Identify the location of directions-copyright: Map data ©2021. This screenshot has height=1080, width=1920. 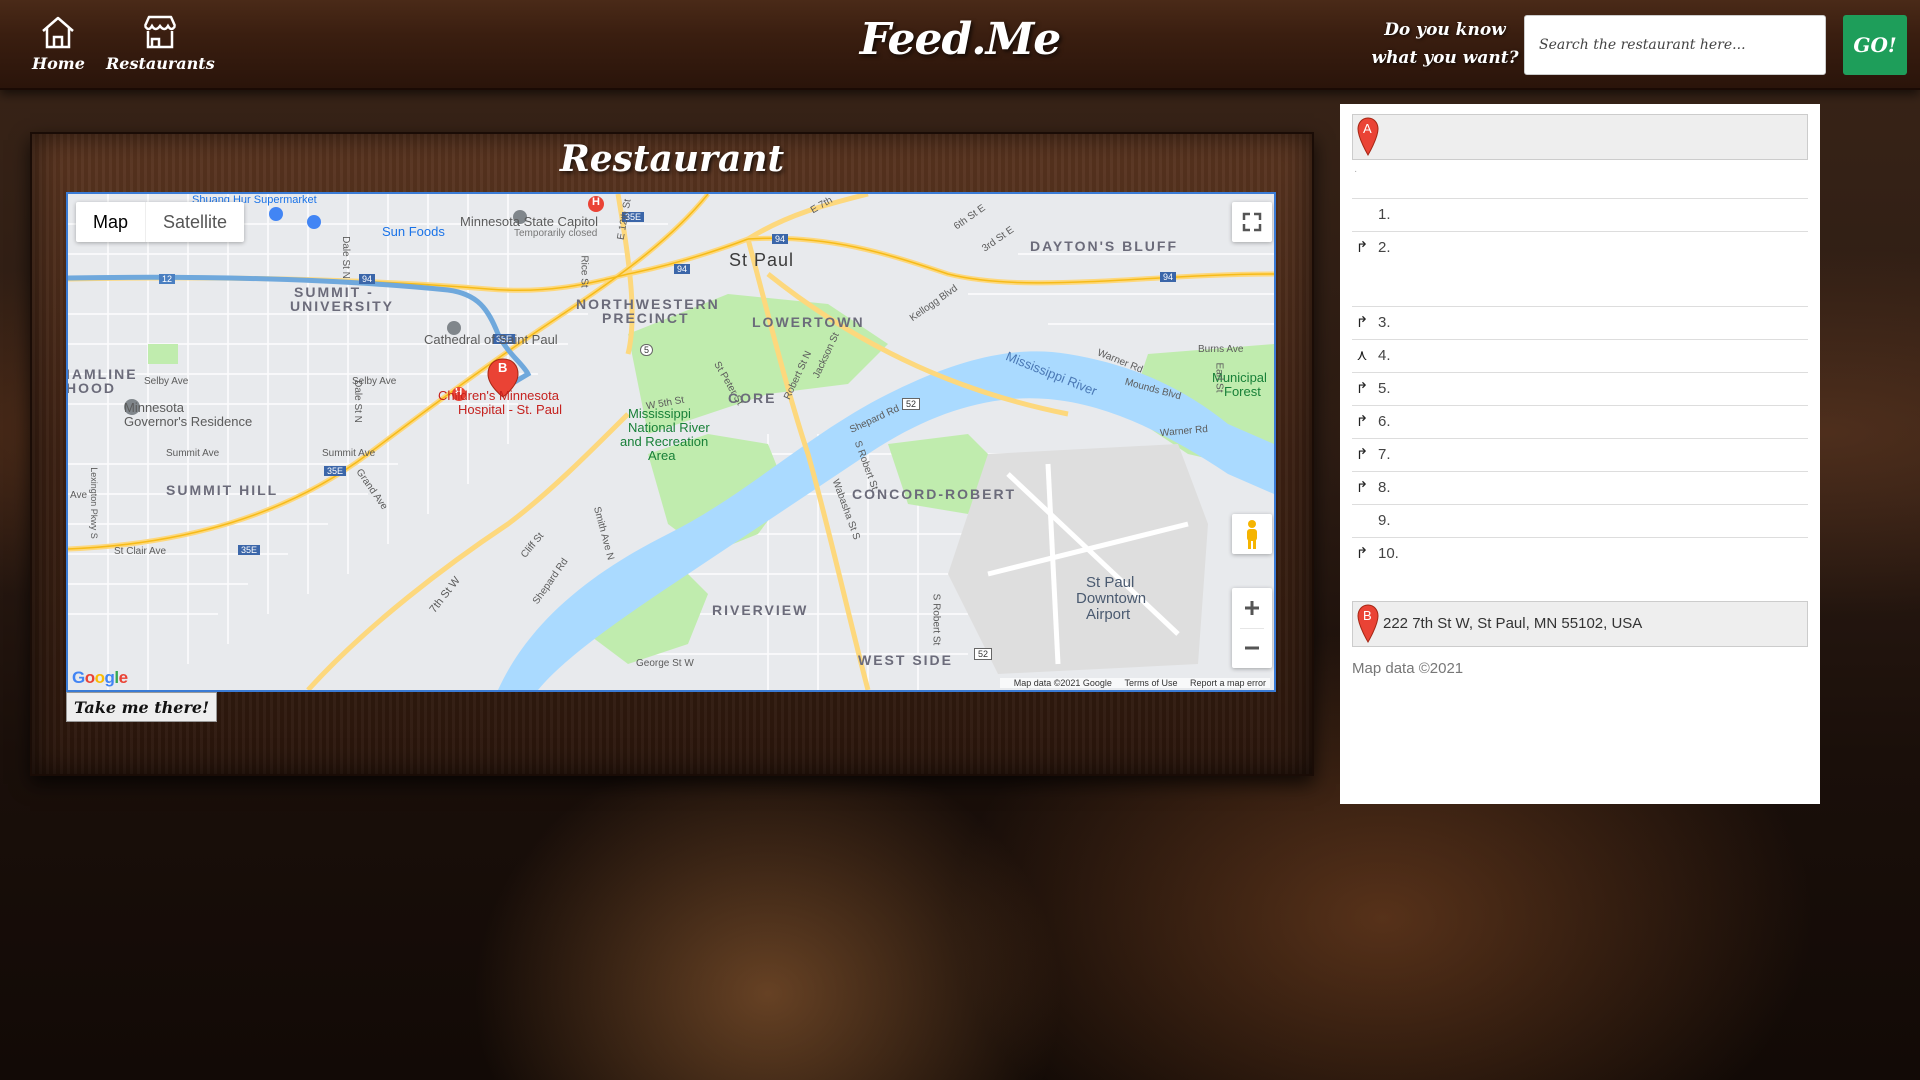
(1408, 668).